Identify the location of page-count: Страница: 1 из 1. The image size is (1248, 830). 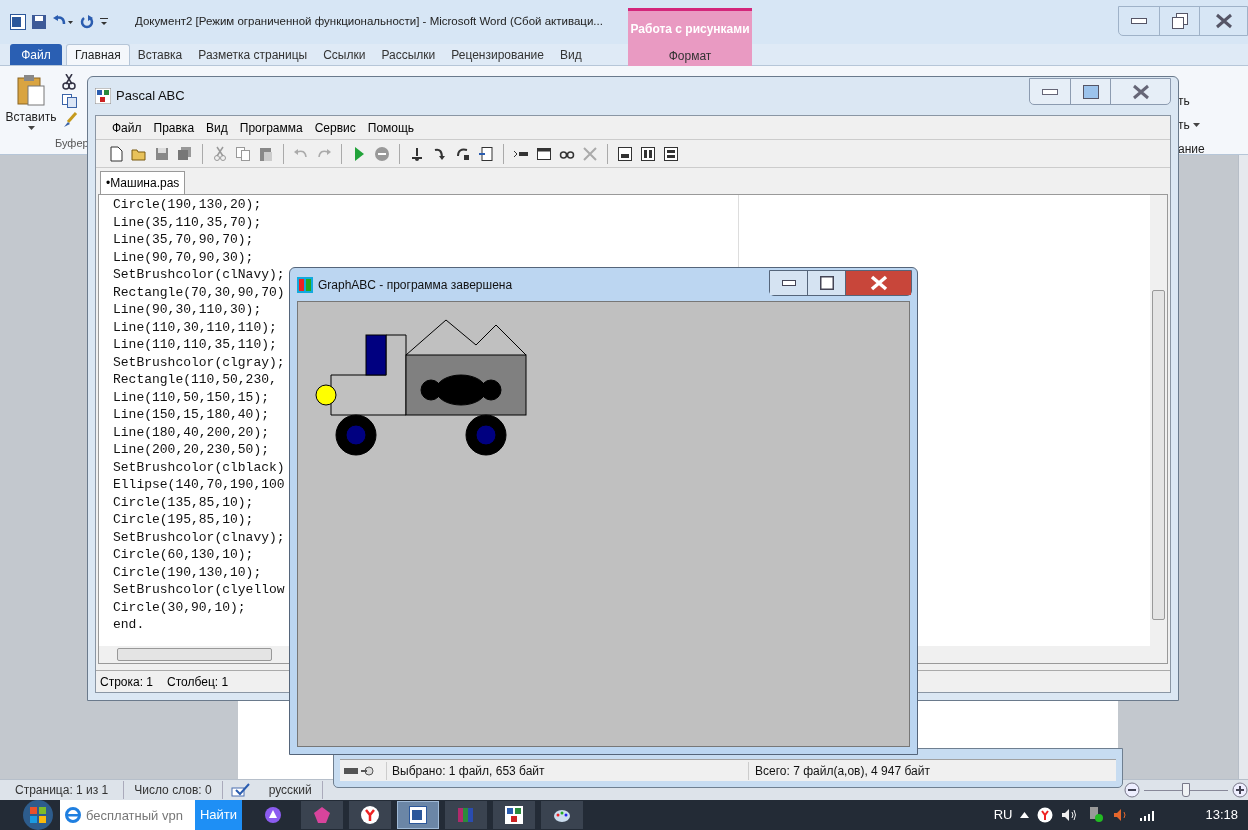
(62, 790).